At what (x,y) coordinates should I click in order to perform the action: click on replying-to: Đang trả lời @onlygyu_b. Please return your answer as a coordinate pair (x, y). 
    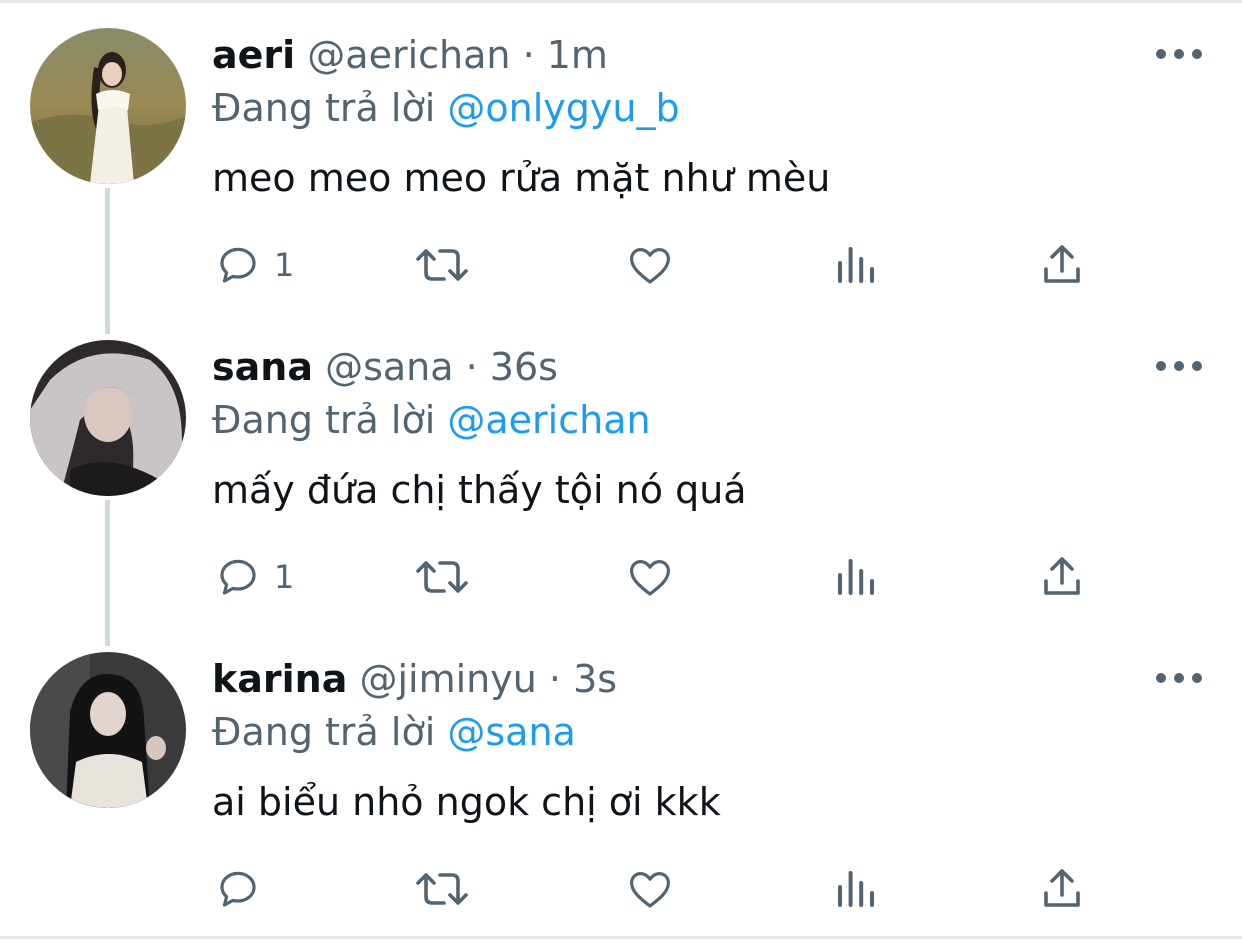
    Looking at the image, I should click on (446, 108).